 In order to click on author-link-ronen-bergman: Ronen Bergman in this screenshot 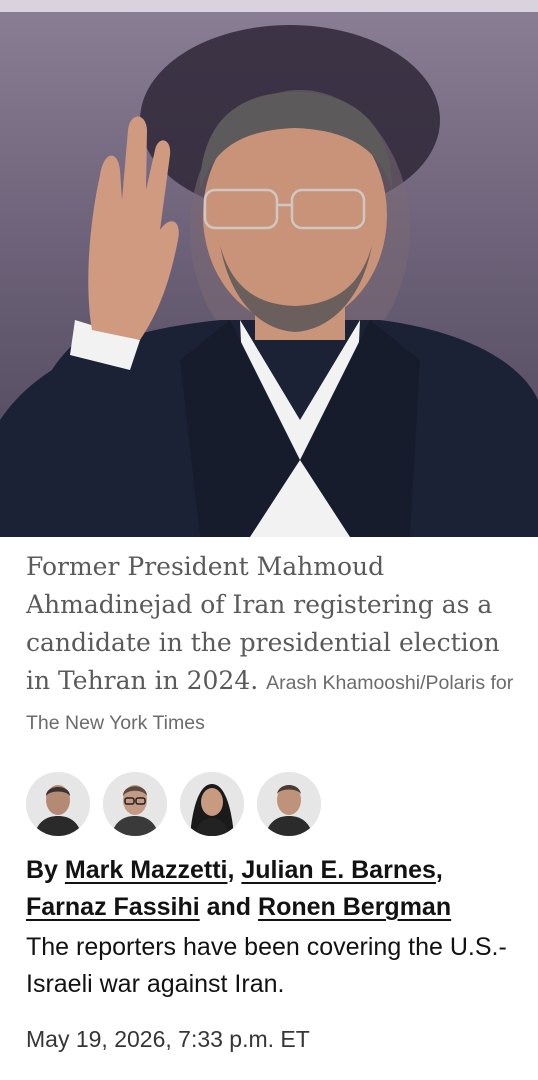, I will do `click(354, 907)`.